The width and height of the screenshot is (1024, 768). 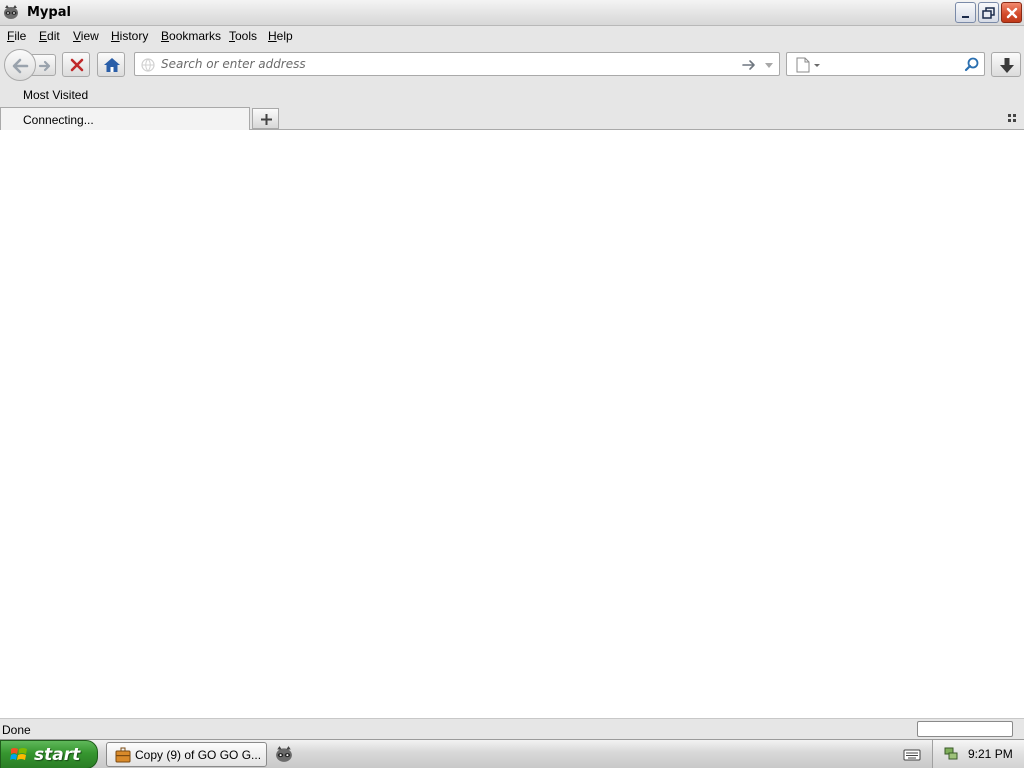 I want to click on download-arrow-icon, so click(x=1007, y=65).